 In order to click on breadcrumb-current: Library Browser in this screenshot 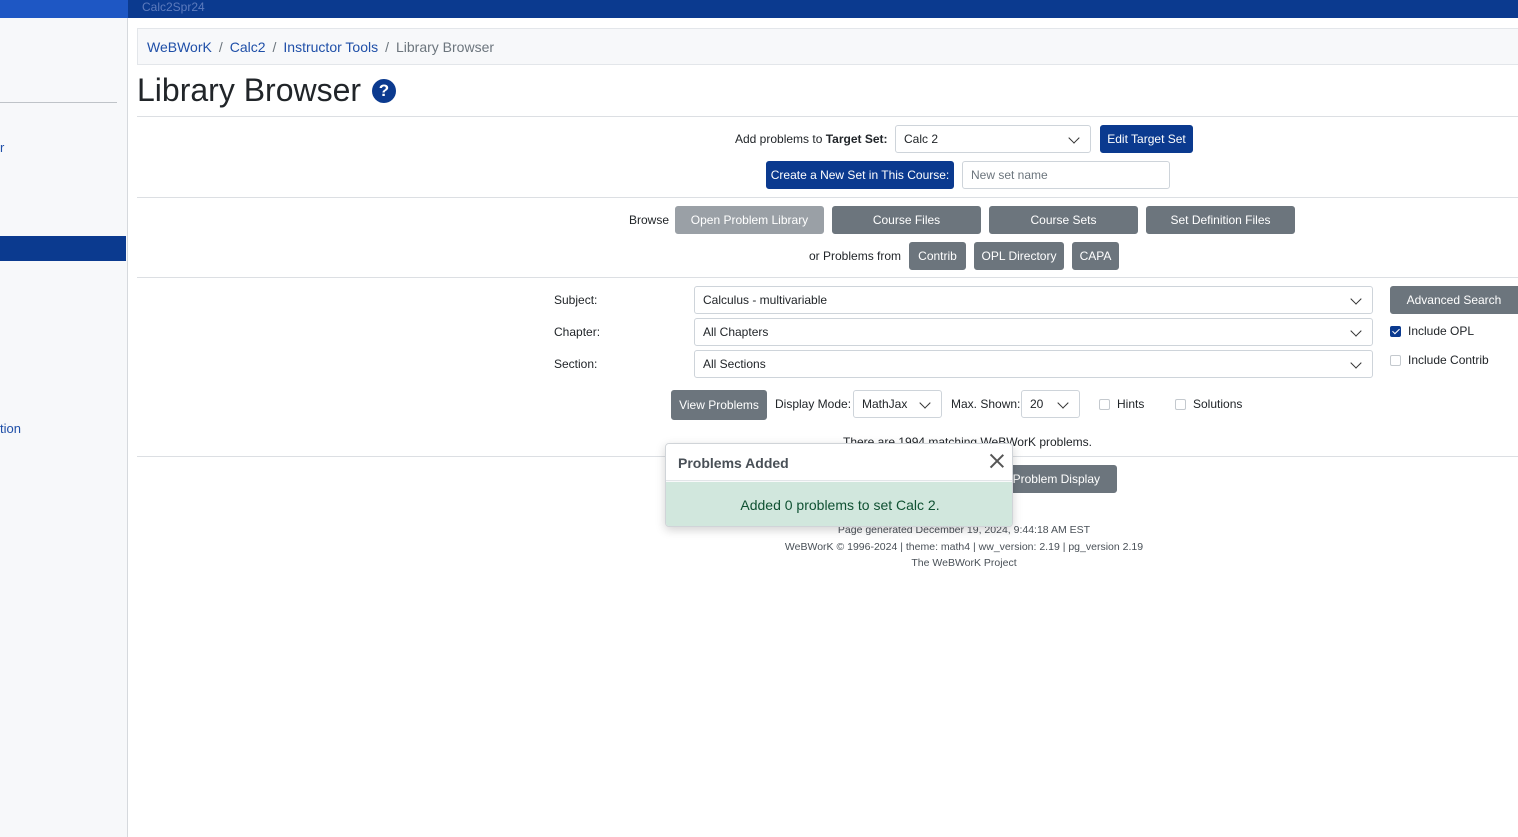, I will do `click(445, 47)`.